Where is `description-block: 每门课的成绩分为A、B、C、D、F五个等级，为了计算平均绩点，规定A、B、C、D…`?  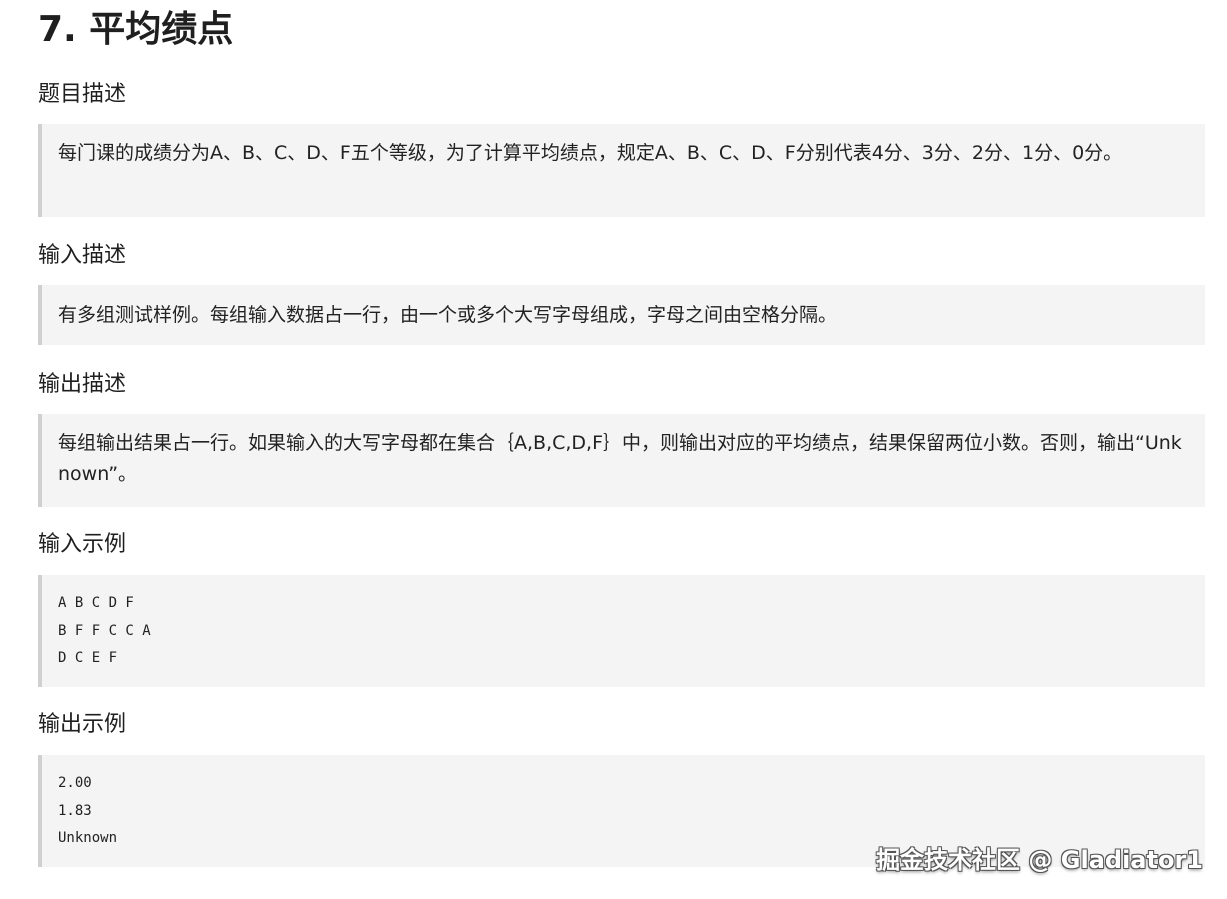 description-block: 每门课的成绩分为A、B、C、D、F五个等级，为了计算平均绩点，规定A、B、C、D… is located at coordinates (621, 170).